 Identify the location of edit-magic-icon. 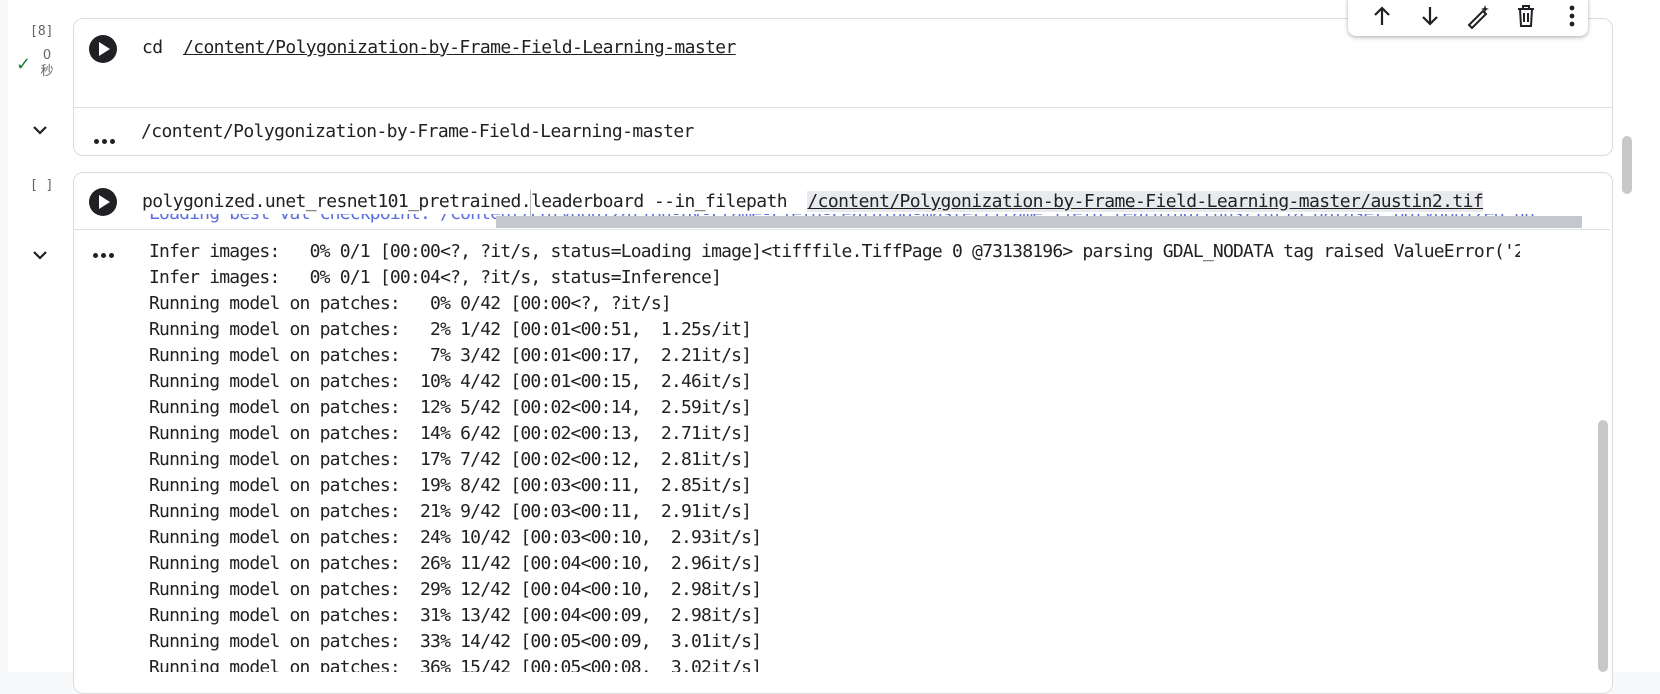
(1478, 17).